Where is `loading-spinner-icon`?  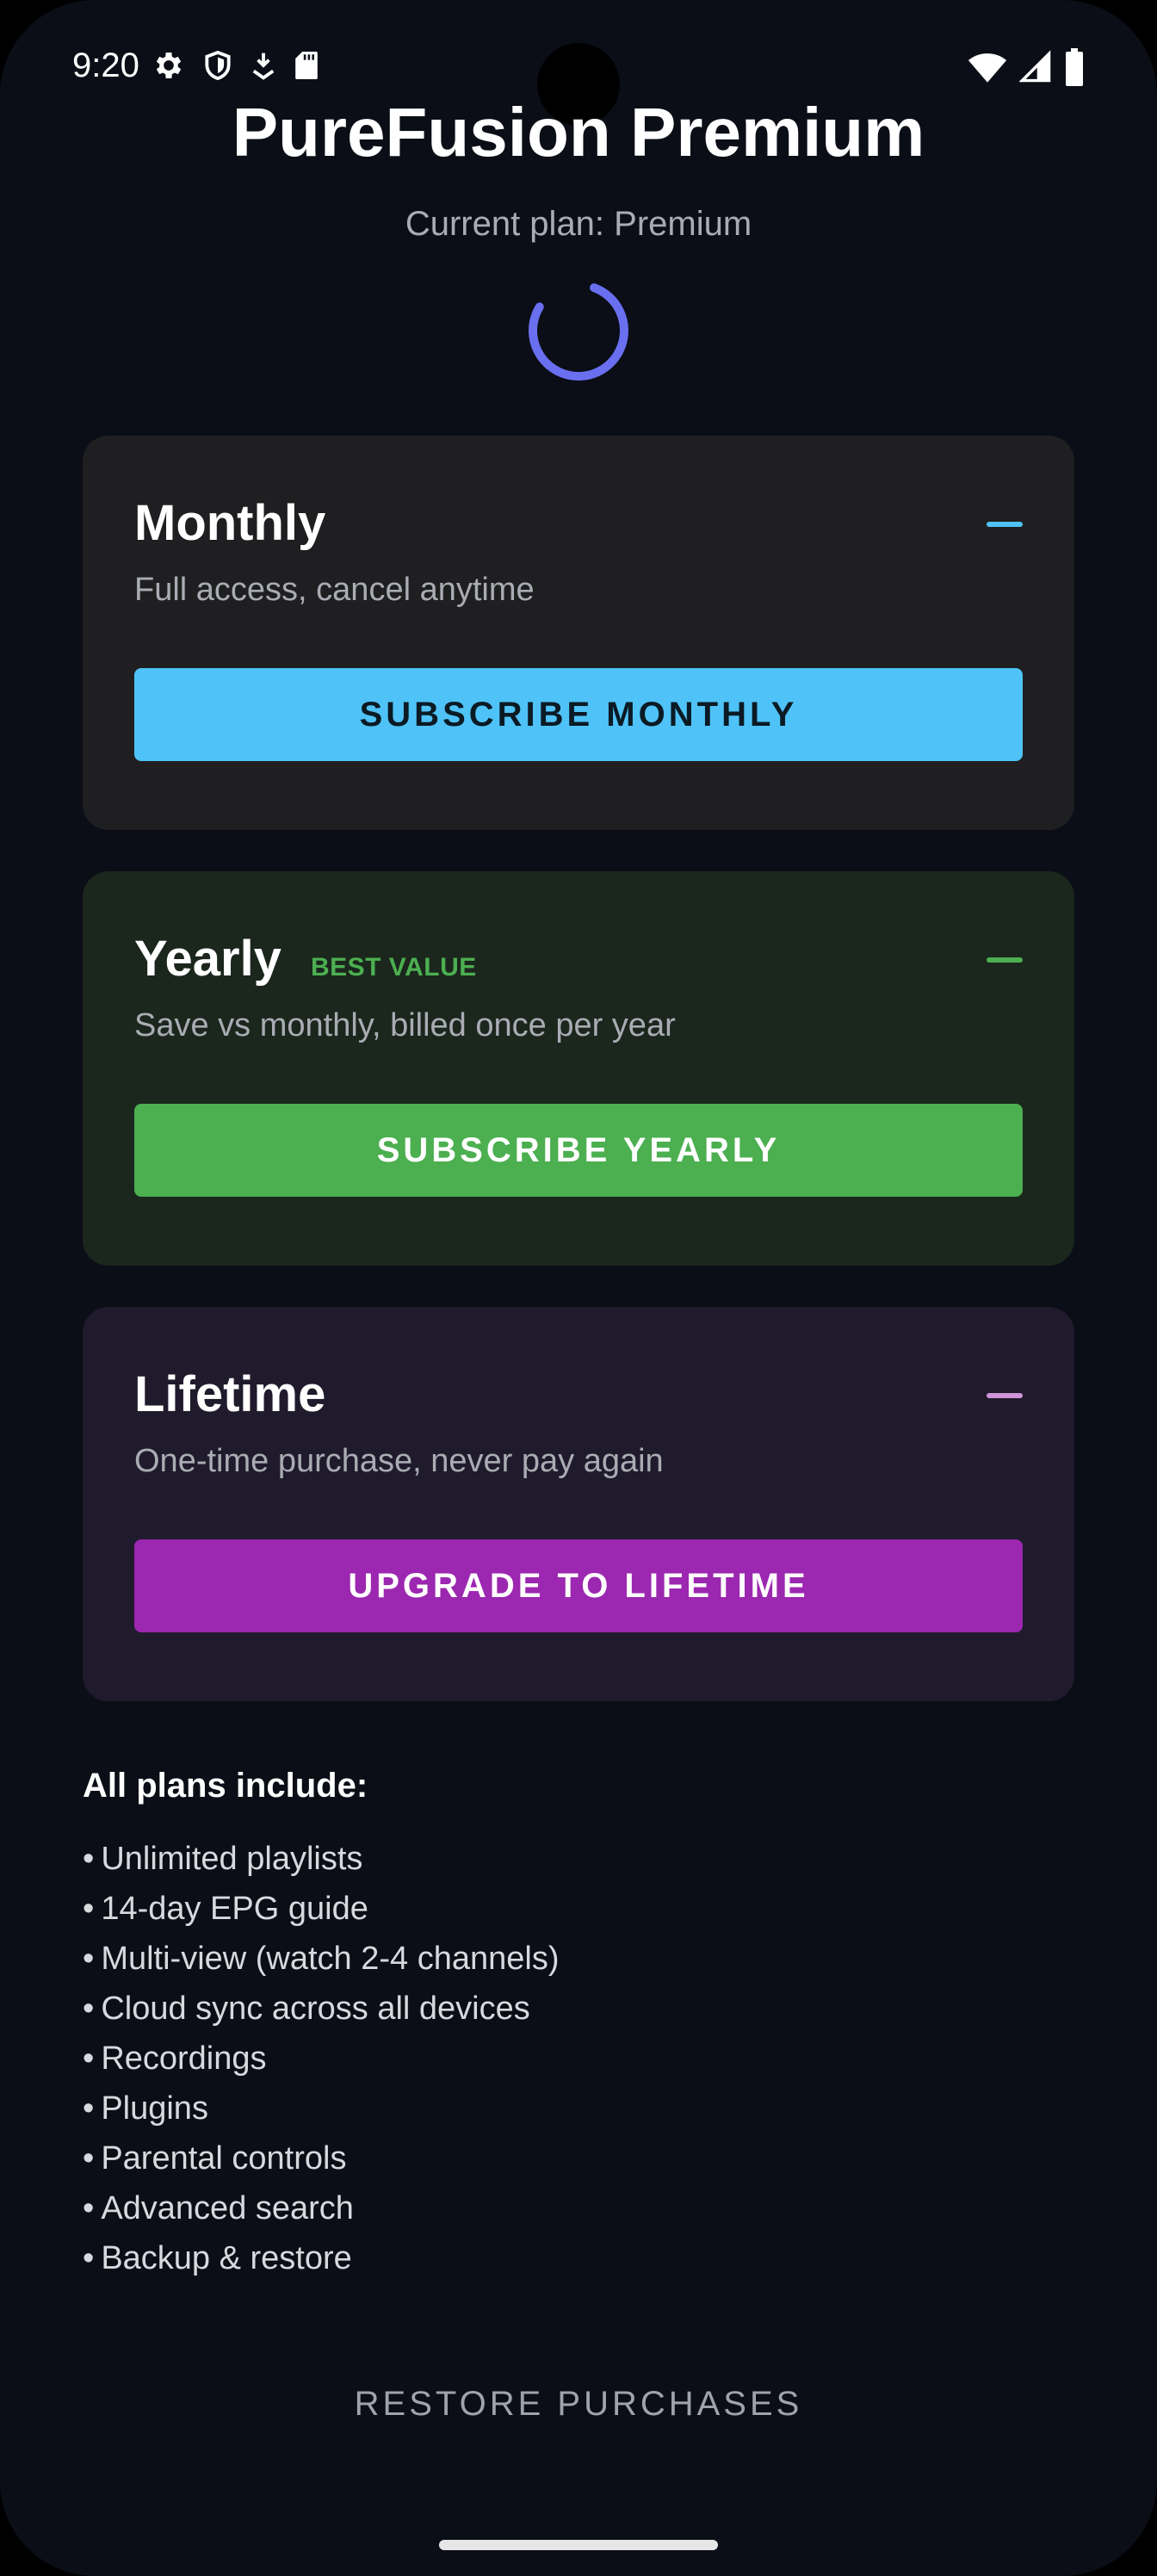 loading-spinner-icon is located at coordinates (579, 331).